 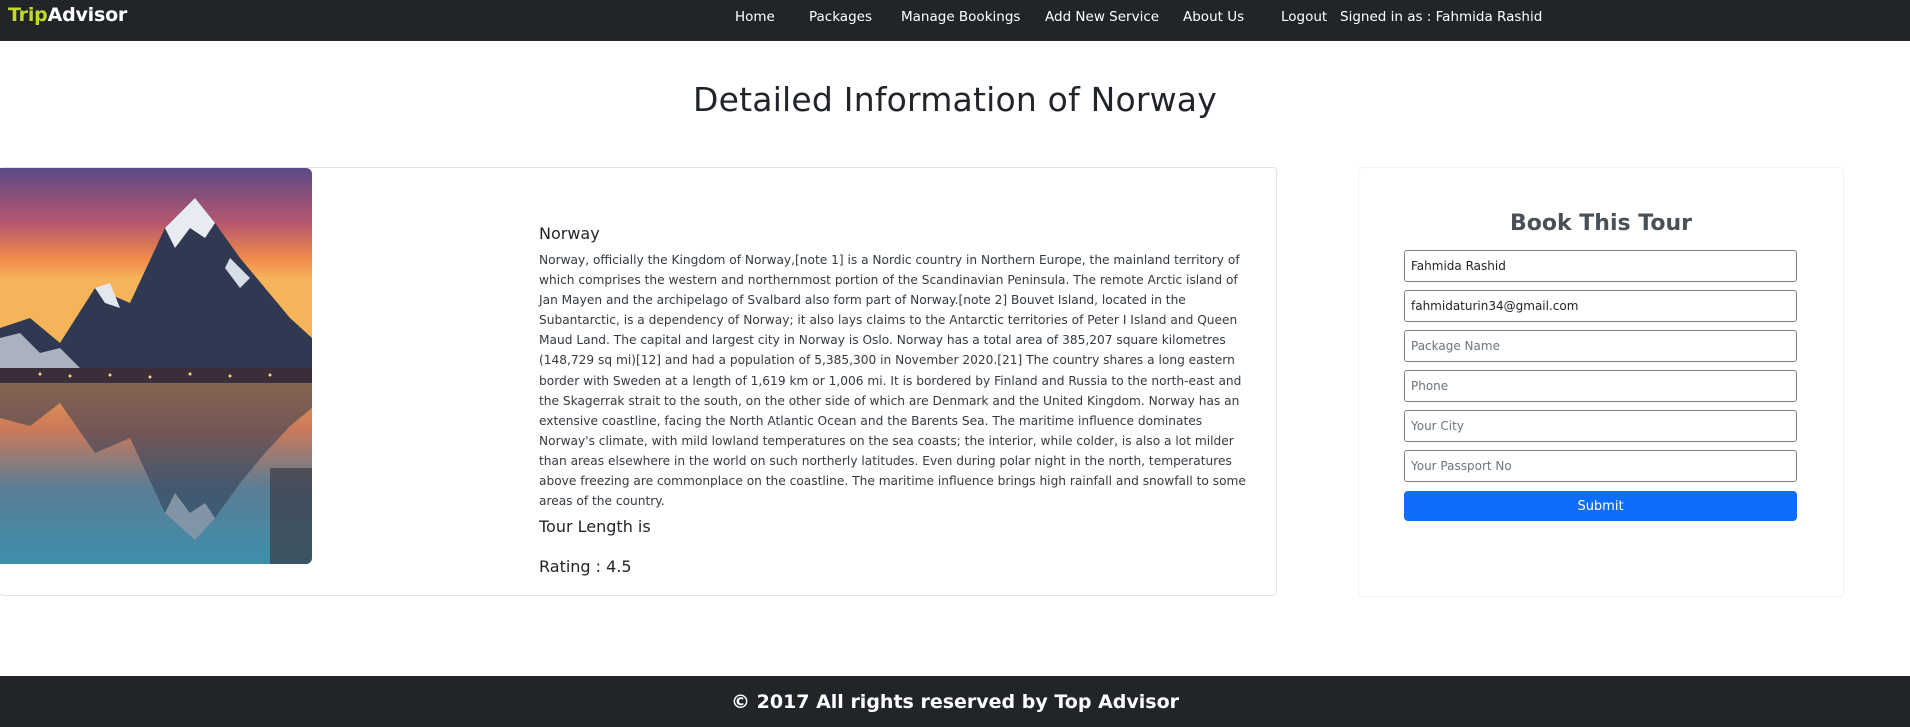 I want to click on page-title: Detailed Information of Norway, so click(x=955, y=99).